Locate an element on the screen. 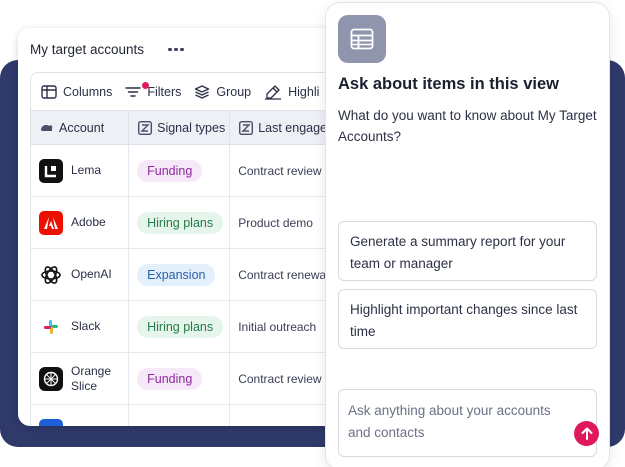  signal-cell: Expansion is located at coordinates (180, 274).